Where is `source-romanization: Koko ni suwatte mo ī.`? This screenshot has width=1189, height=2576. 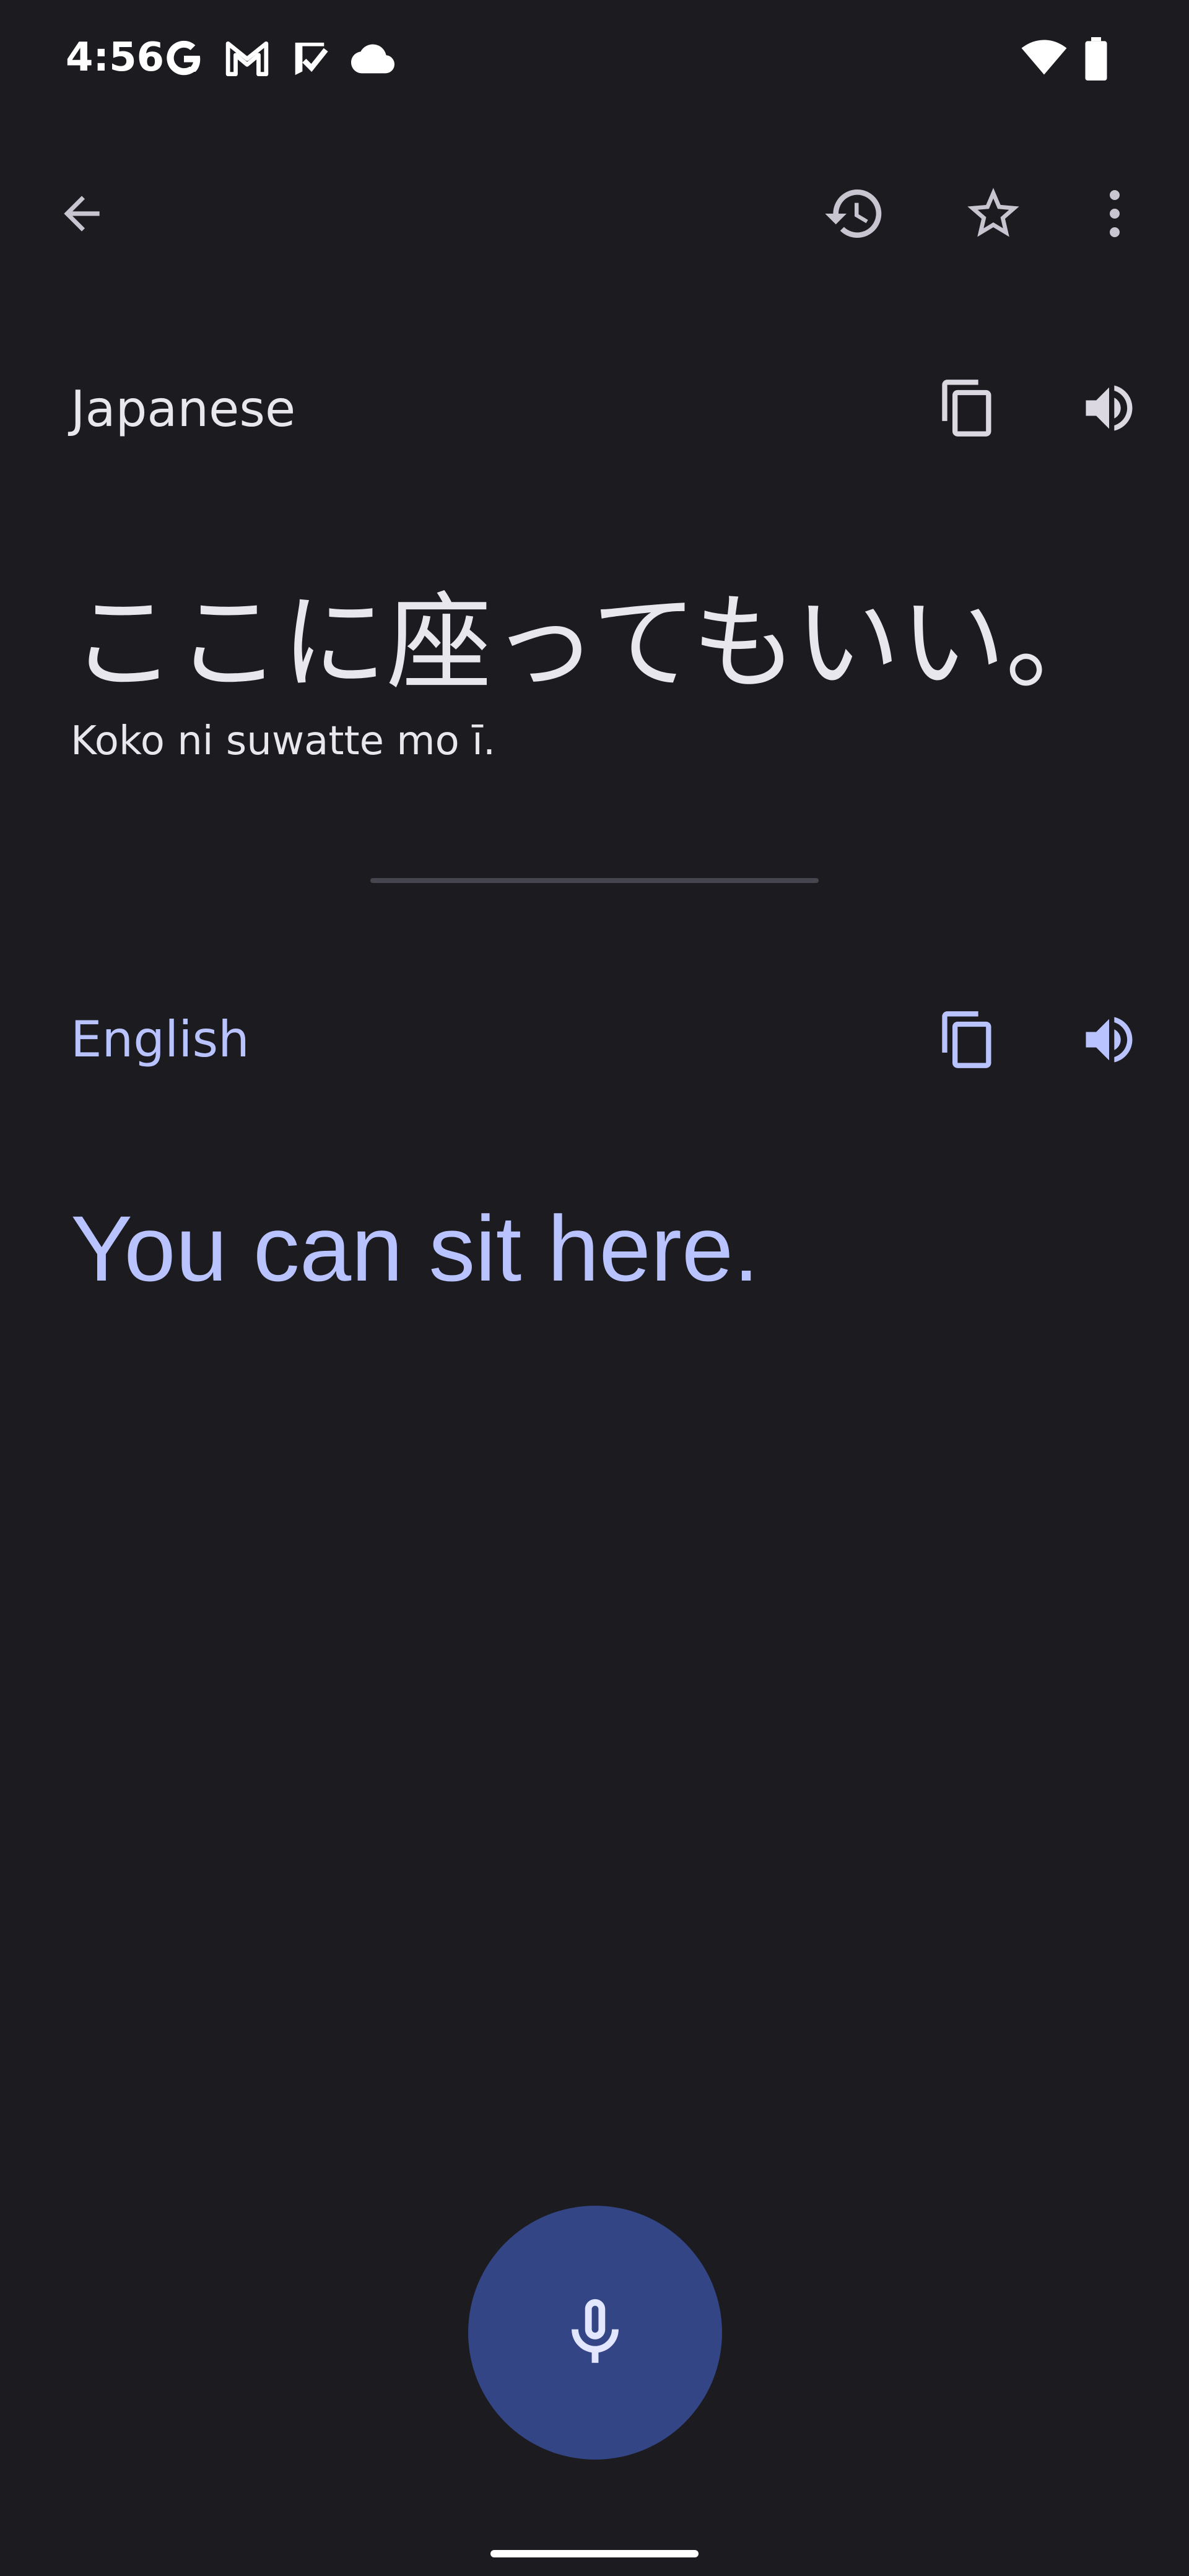 source-romanization: Koko ni suwatte mo ī. is located at coordinates (283, 741).